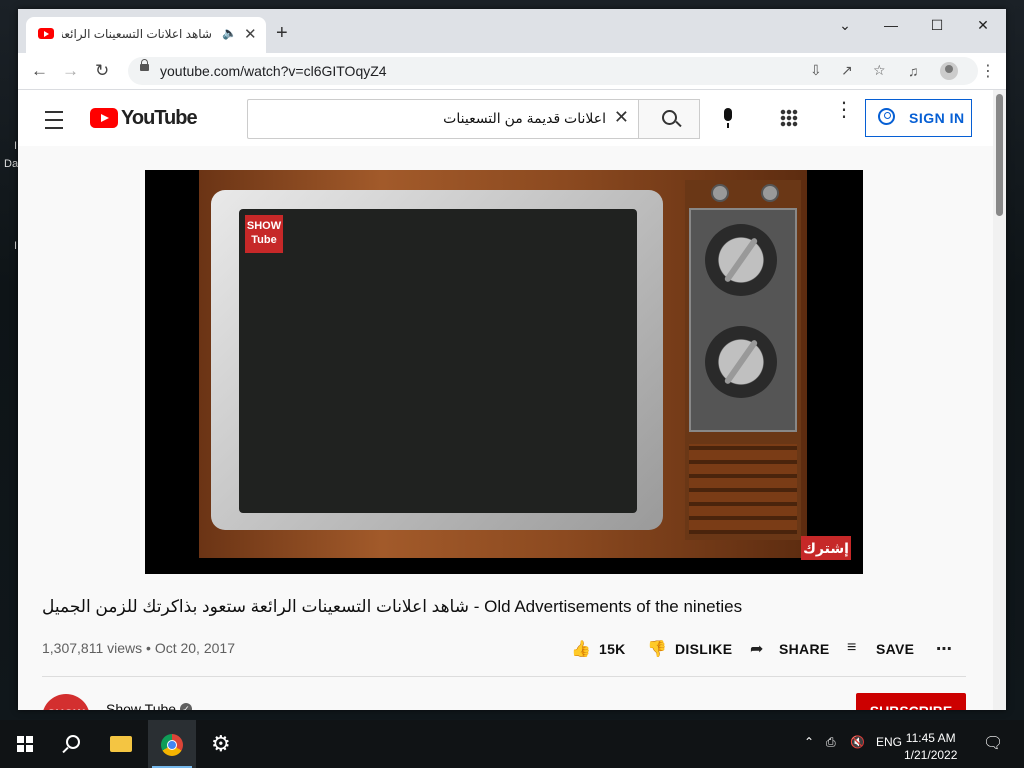 The width and height of the screenshot is (1024, 768). What do you see at coordinates (930, 747) in the screenshot?
I see `taskbar-clock: 11:45 AM 1/21/2022` at bounding box center [930, 747].